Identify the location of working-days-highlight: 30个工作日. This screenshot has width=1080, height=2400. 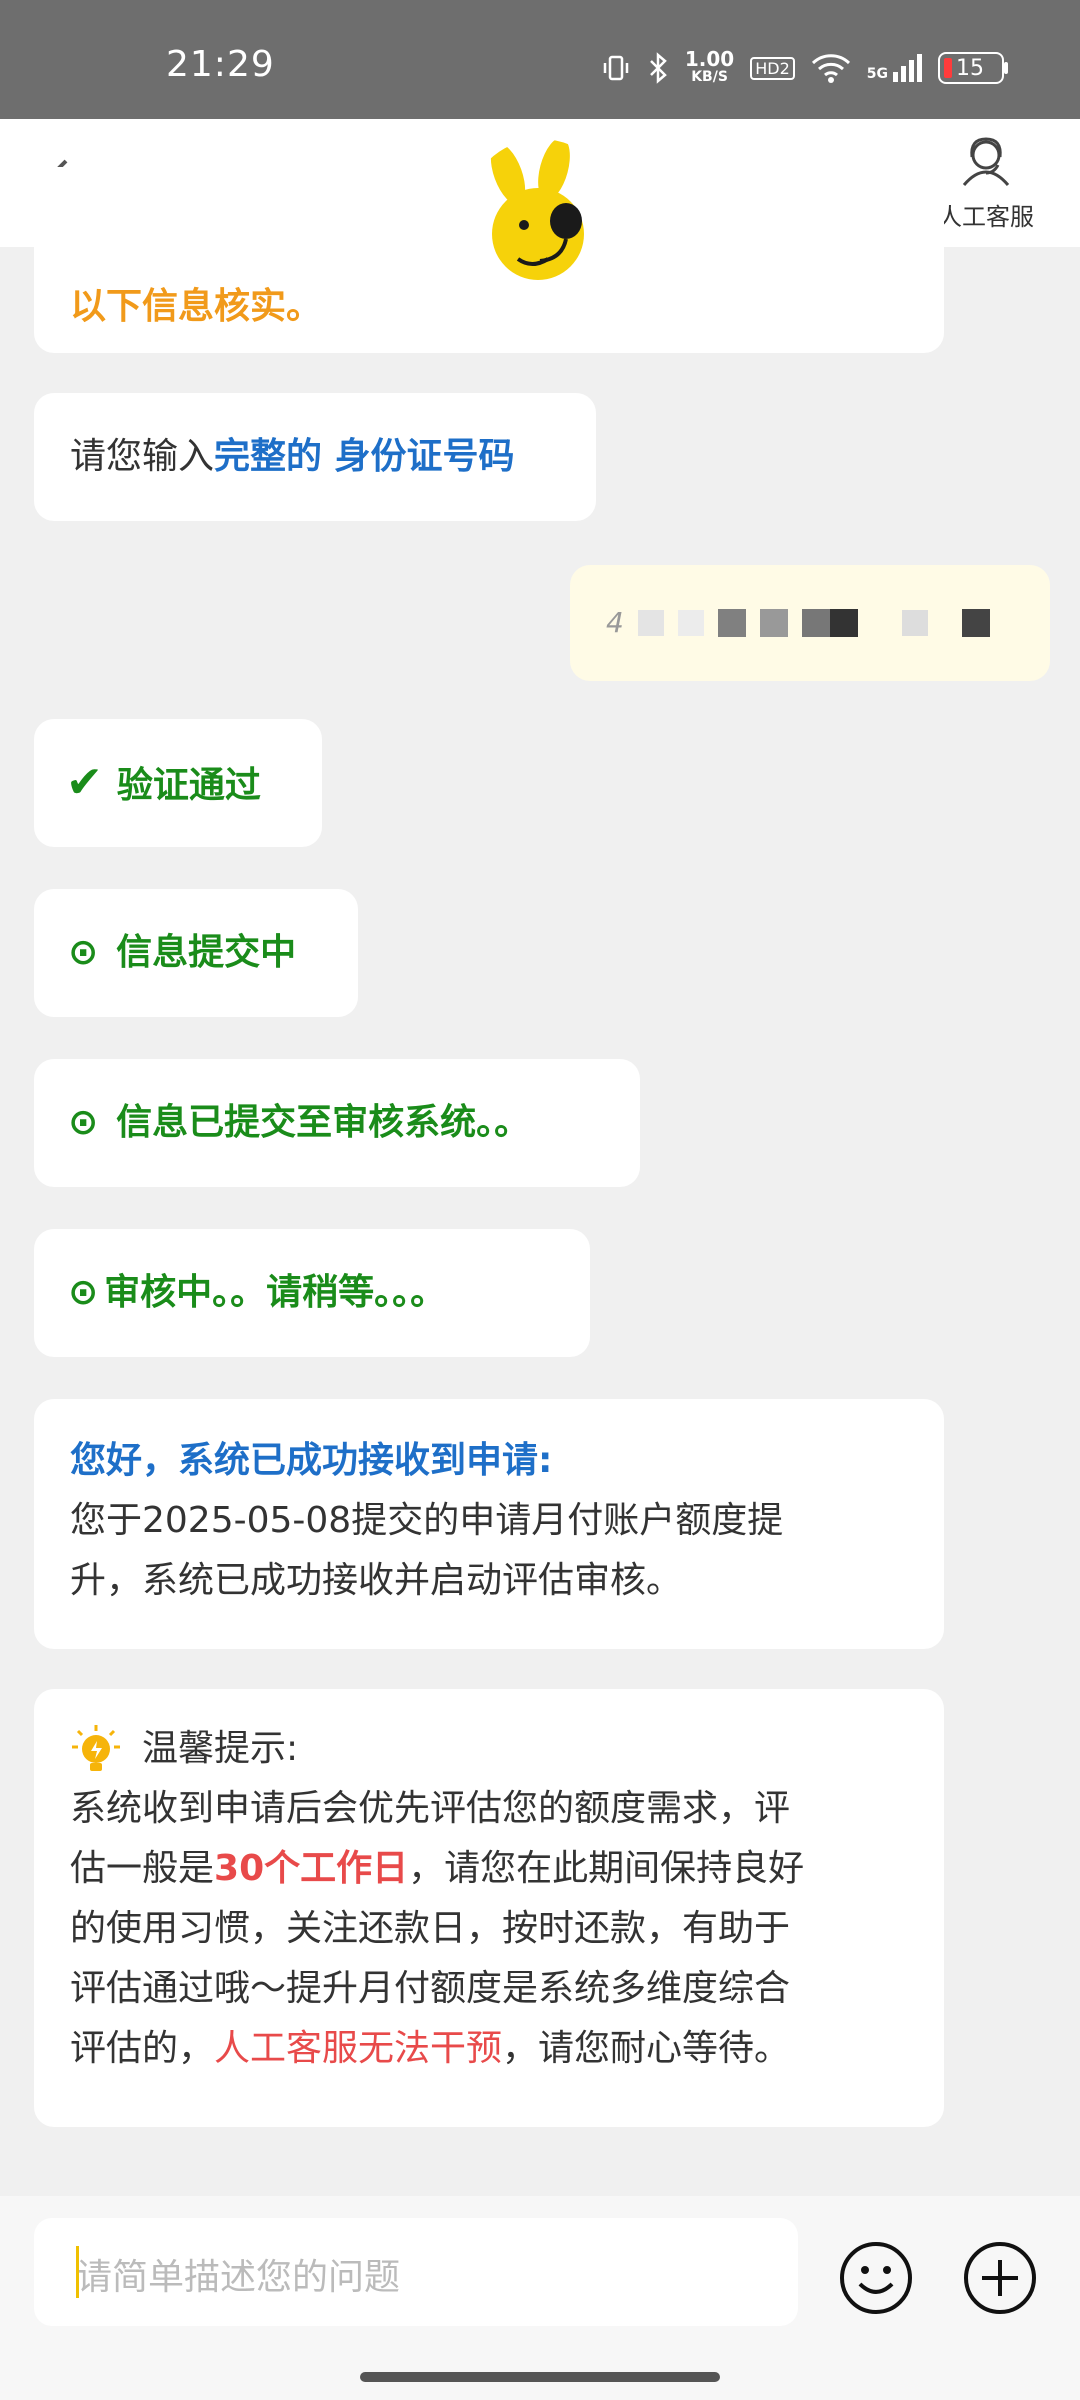
(311, 1868).